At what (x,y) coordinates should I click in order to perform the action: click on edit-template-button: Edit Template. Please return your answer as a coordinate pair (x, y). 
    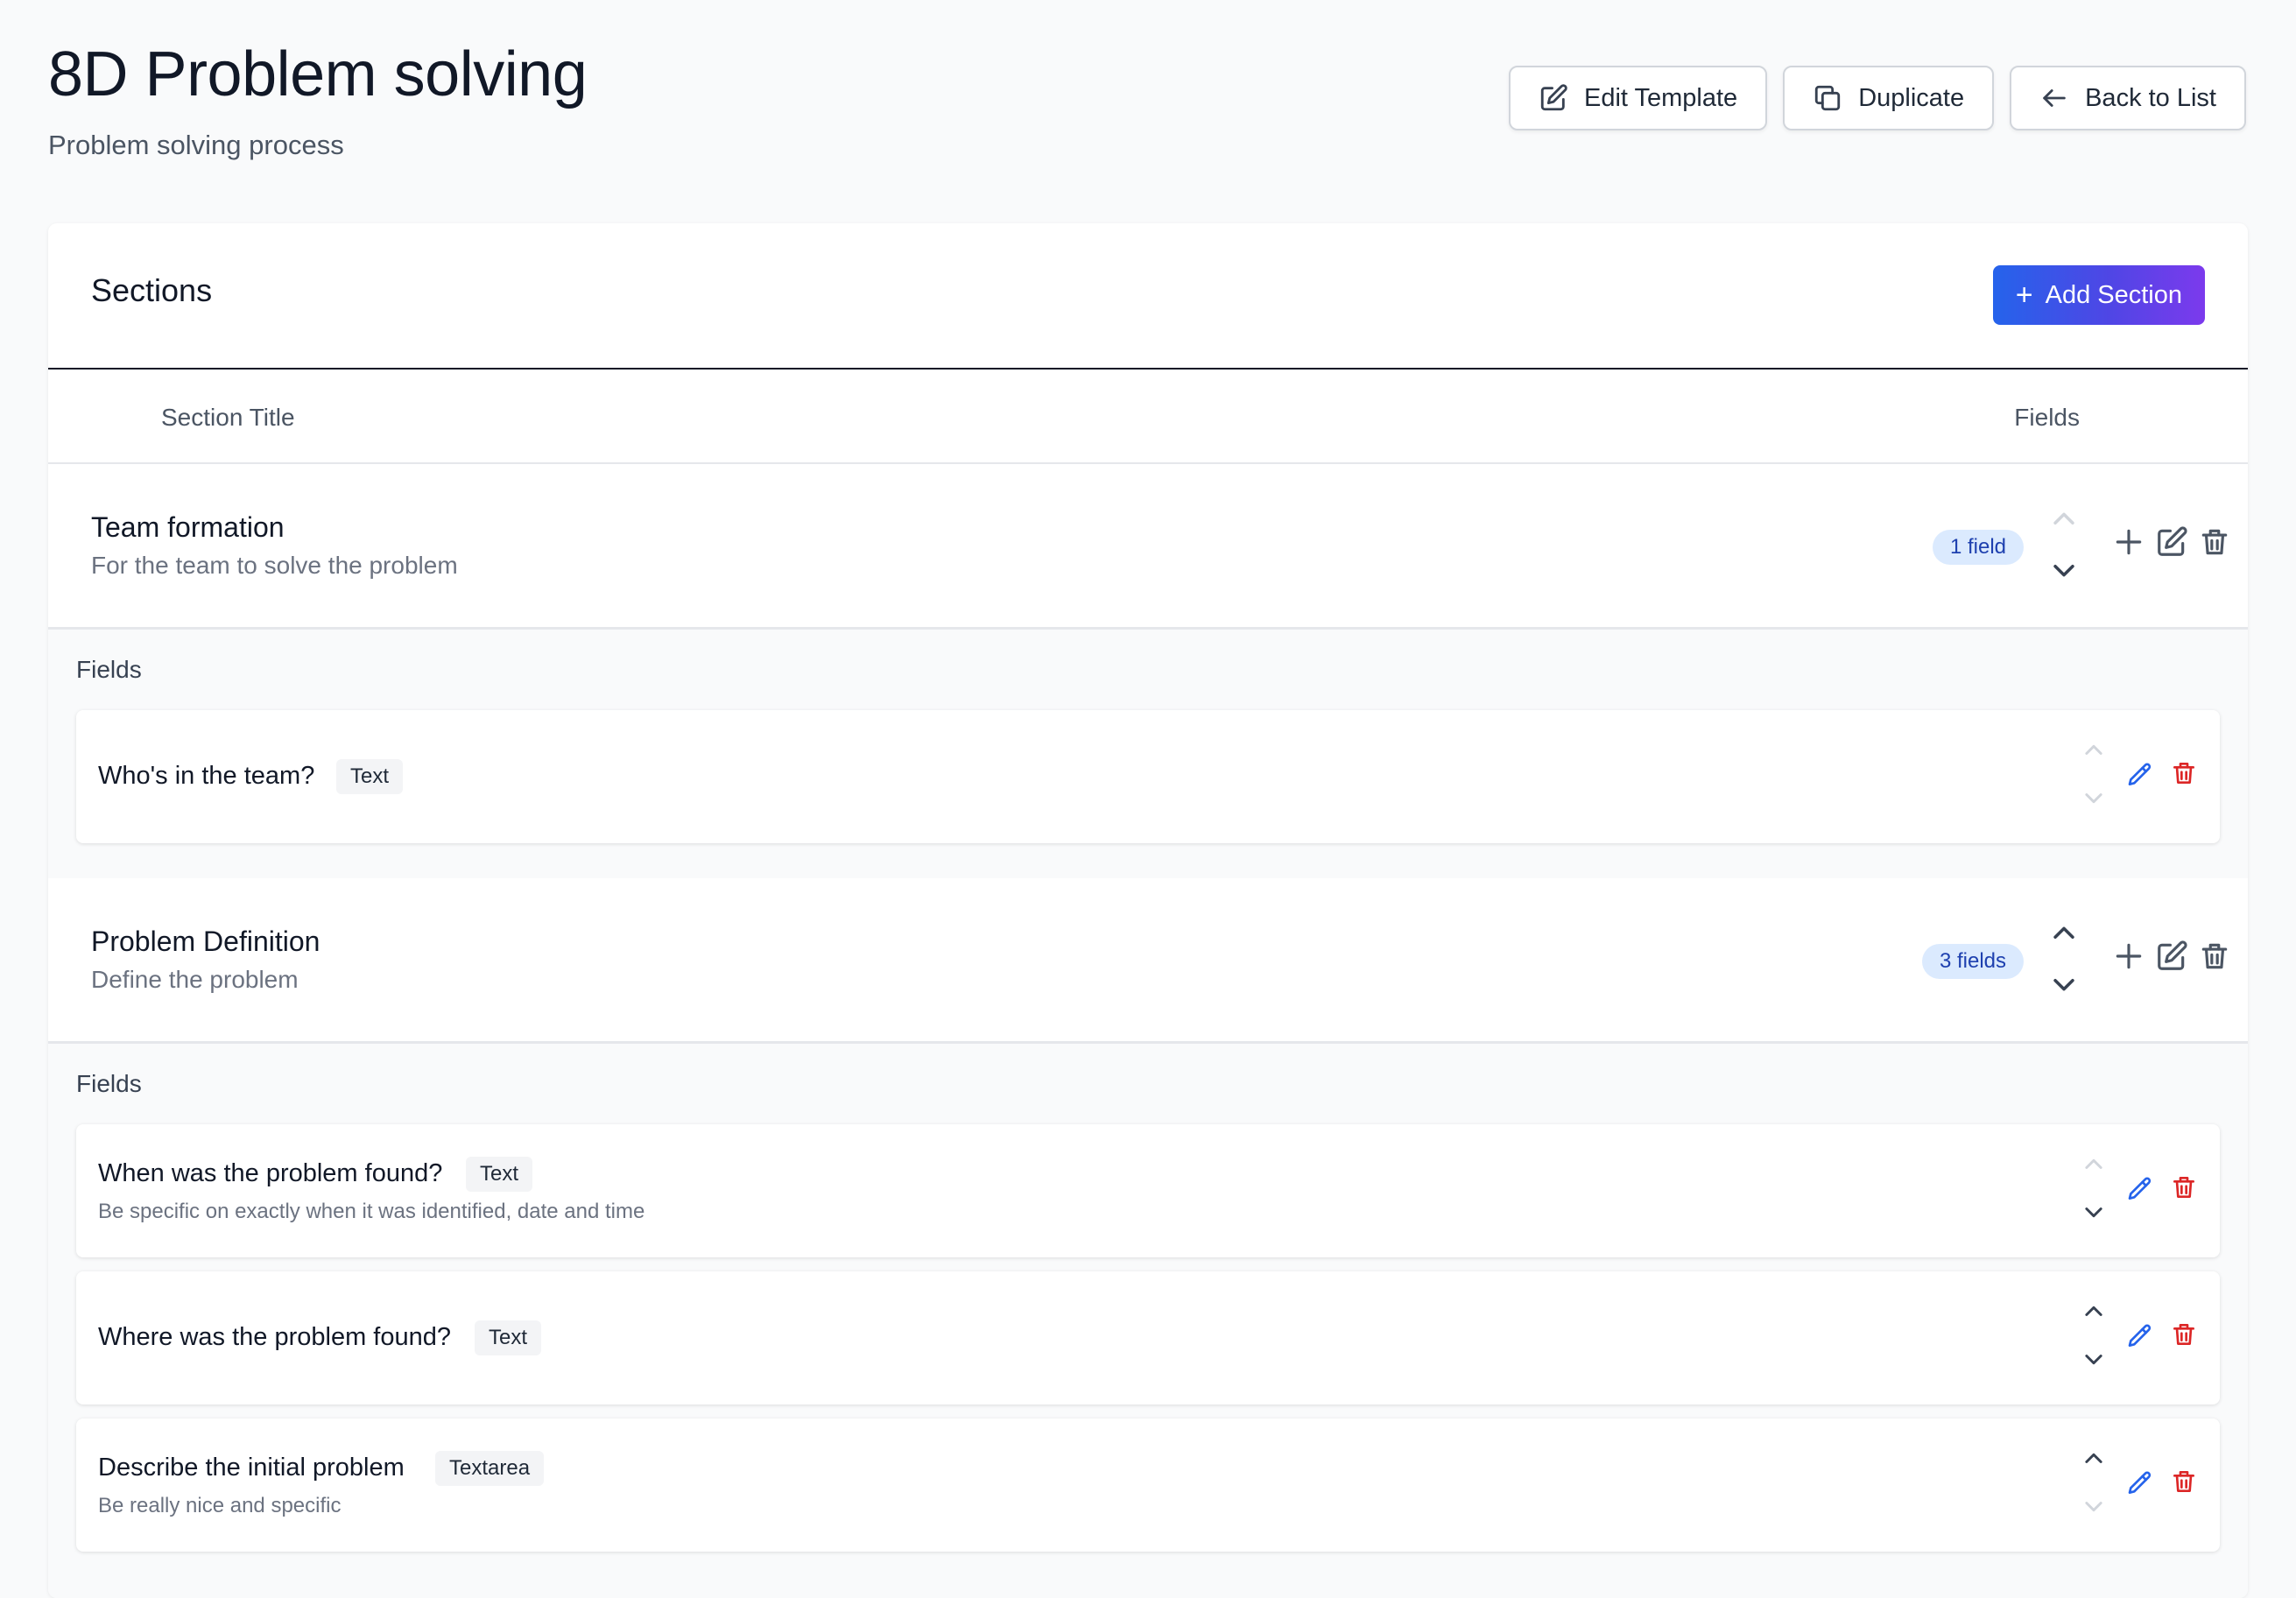
    Looking at the image, I should click on (1638, 98).